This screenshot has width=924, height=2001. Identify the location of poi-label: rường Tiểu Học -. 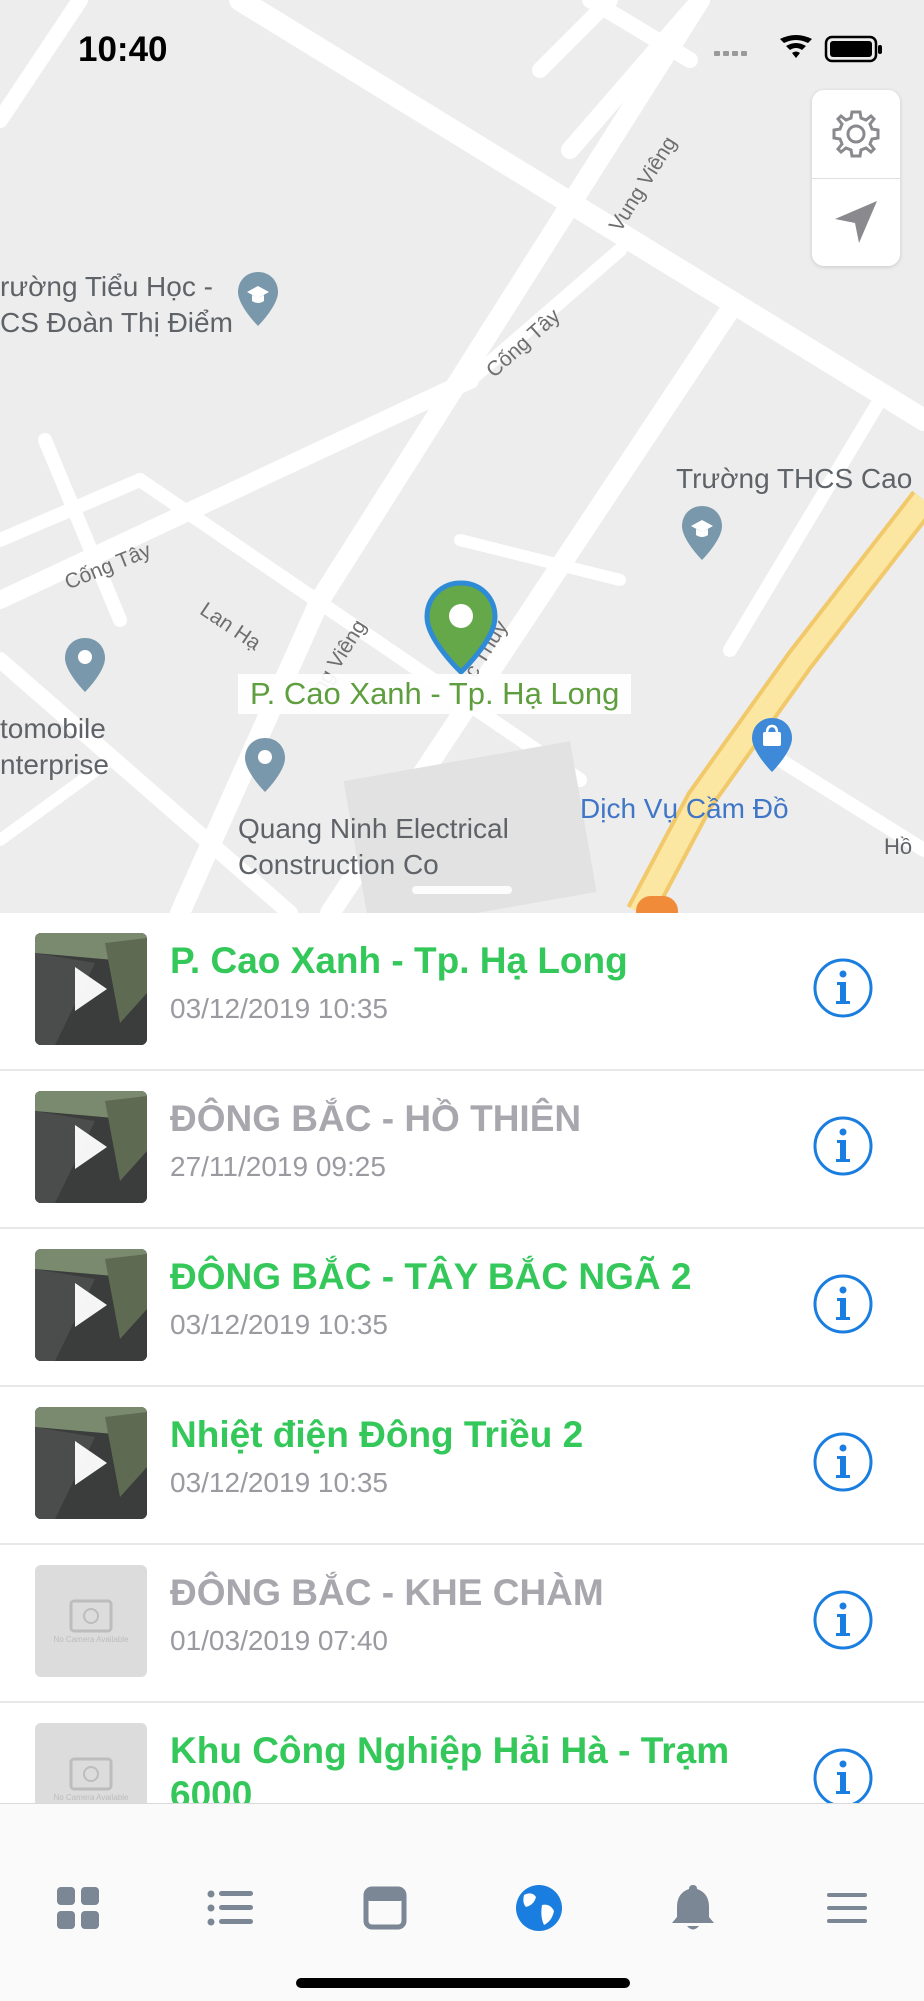
(106, 286).